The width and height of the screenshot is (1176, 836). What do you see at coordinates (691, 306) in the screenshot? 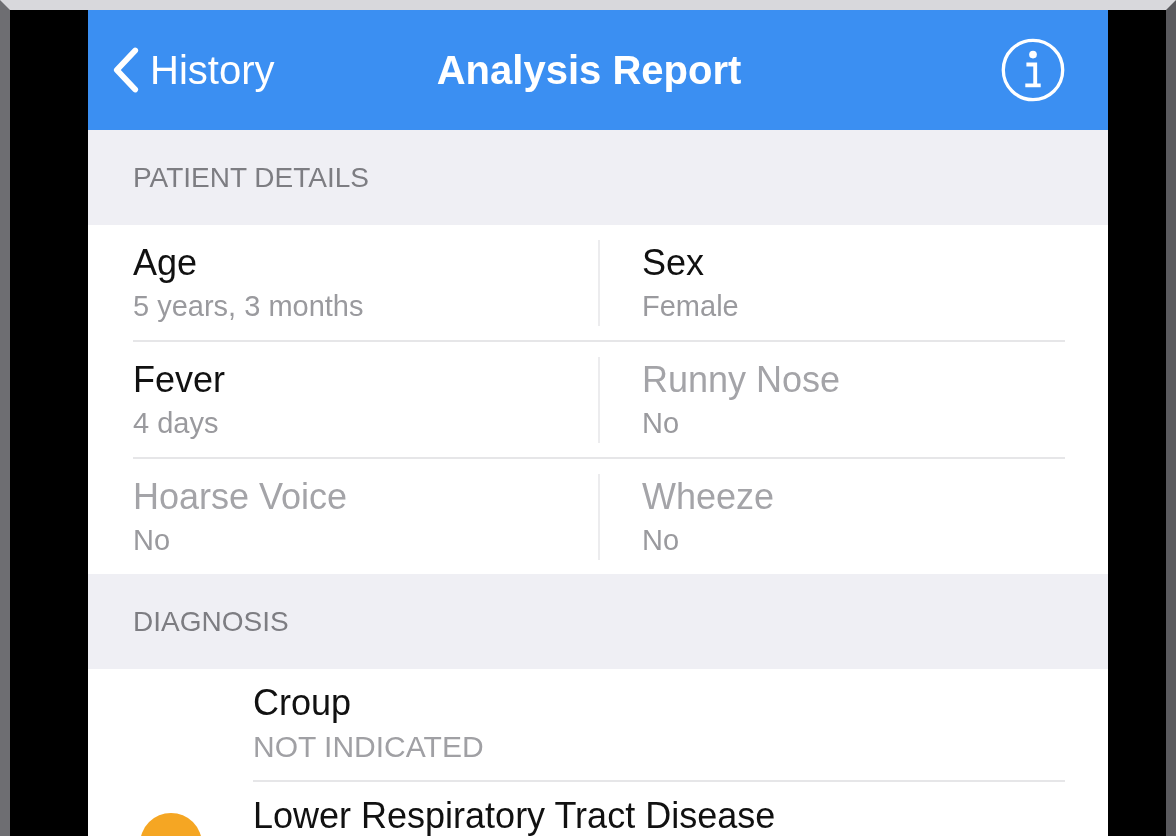
I see `field-value: Female` at bounding box center [691, 306].